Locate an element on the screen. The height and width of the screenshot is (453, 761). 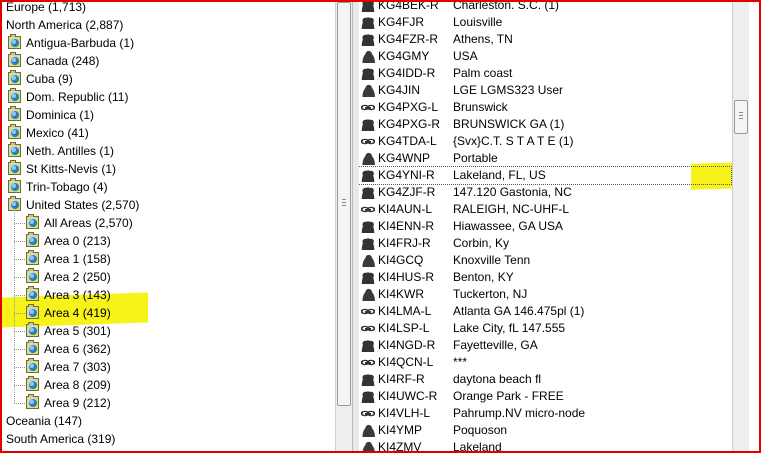
station-callsign: KI4QCN-L is located at coordinates (406, 362).